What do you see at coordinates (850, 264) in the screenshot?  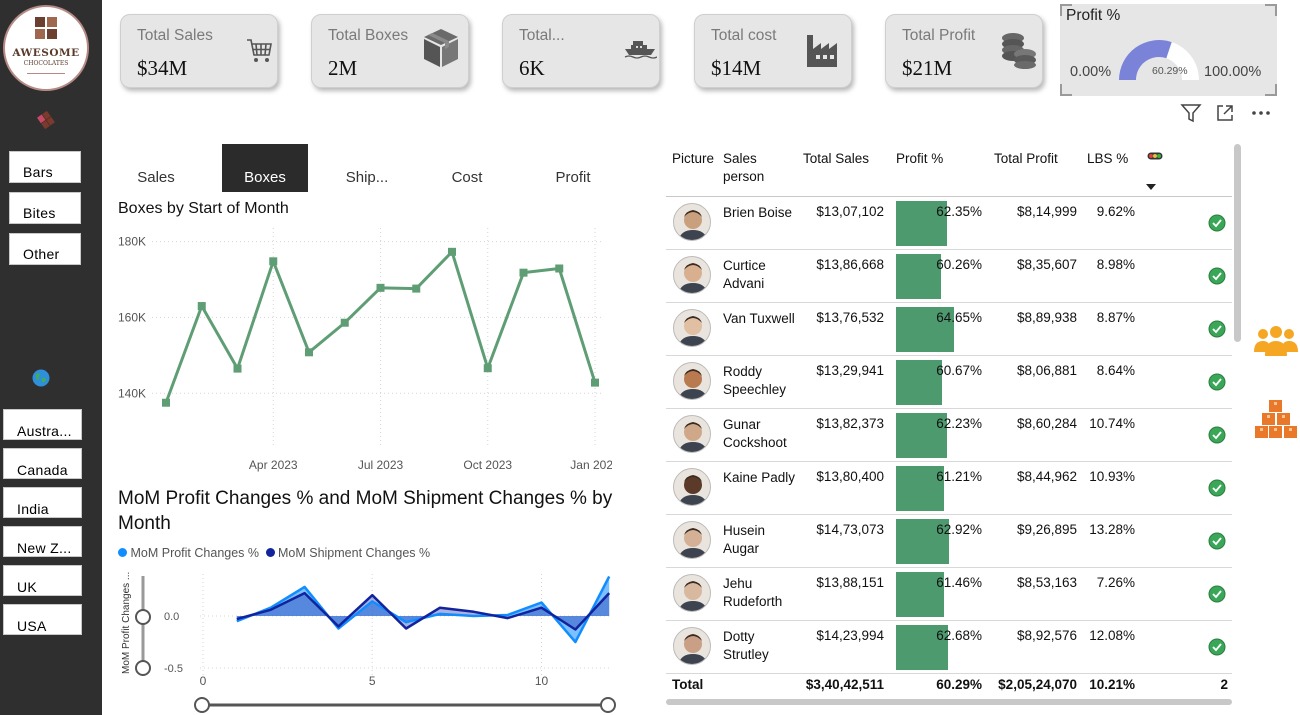 I see `total-sales-cell: $13,86,668` at bounding box center [850, 264].